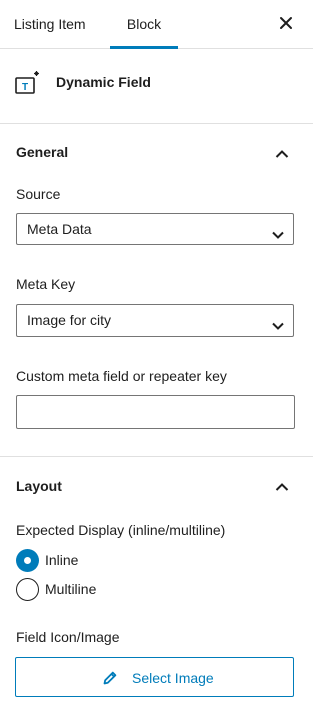 This screenshot has width=320, height=710. Describe the element at coordinates (103, 82) in the screenshot. I see `block-title: Dynamic Field` at that location.